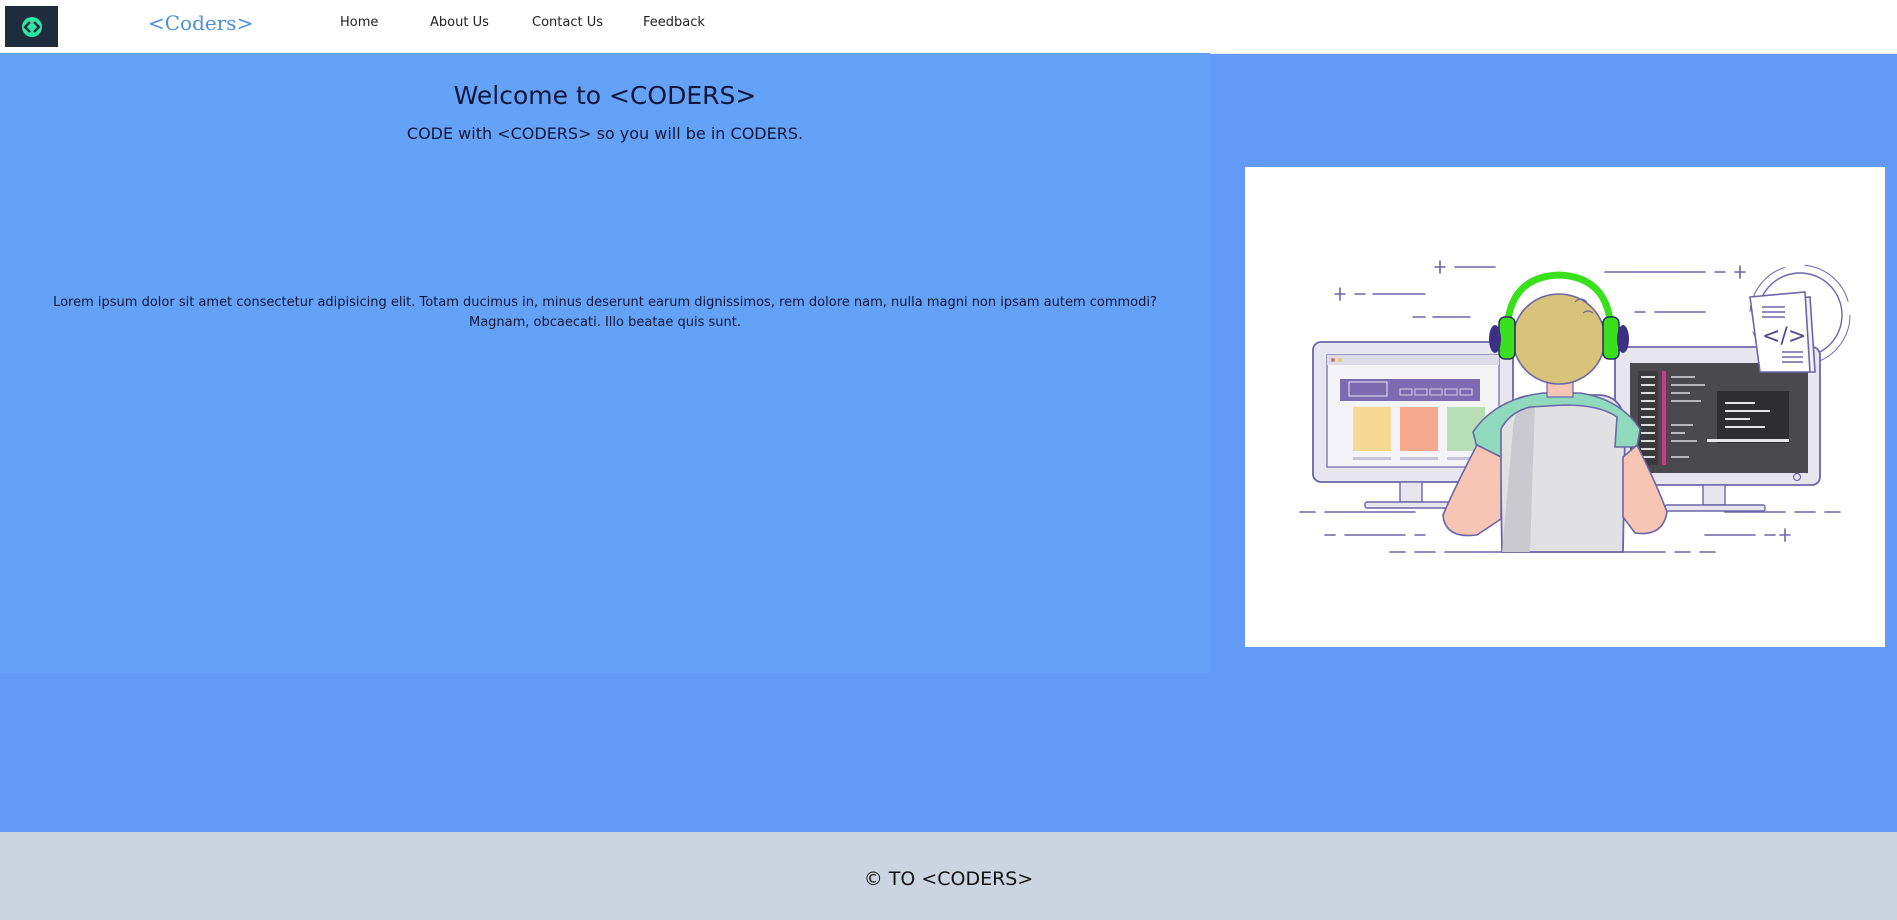 The image size is (1897, 920). I want to click on logo, so click(31, 26).